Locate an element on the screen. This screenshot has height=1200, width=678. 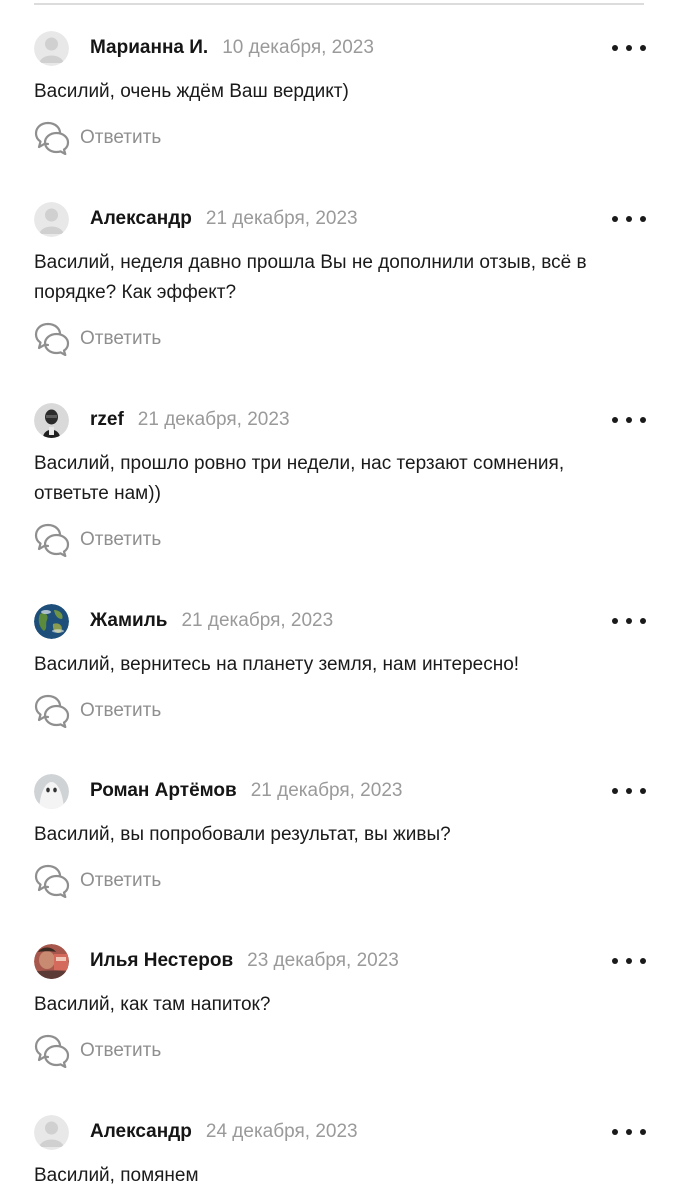
comment-author: Жамиль is located at coordinates (128, 621).